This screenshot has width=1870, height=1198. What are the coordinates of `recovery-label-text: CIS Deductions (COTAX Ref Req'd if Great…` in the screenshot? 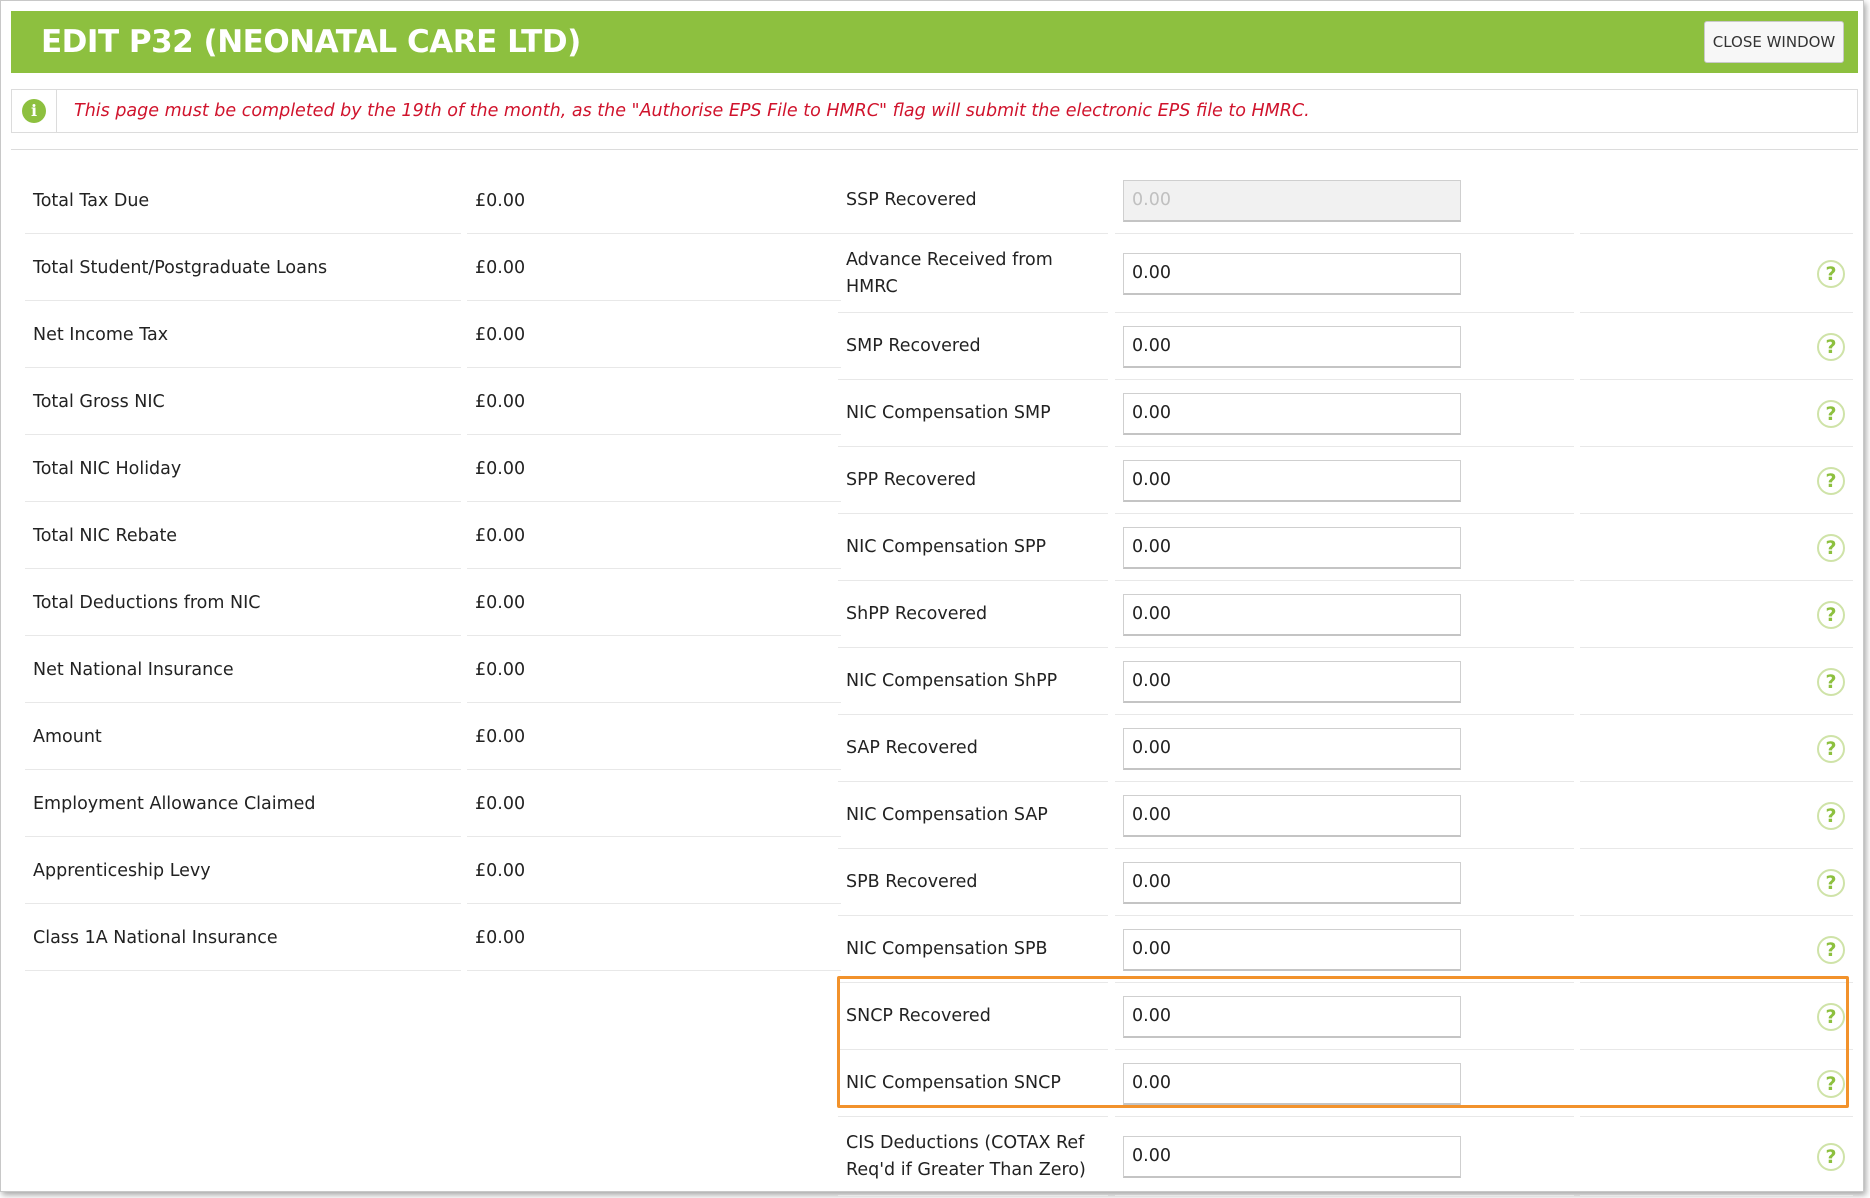 It's located at (966, 1156).